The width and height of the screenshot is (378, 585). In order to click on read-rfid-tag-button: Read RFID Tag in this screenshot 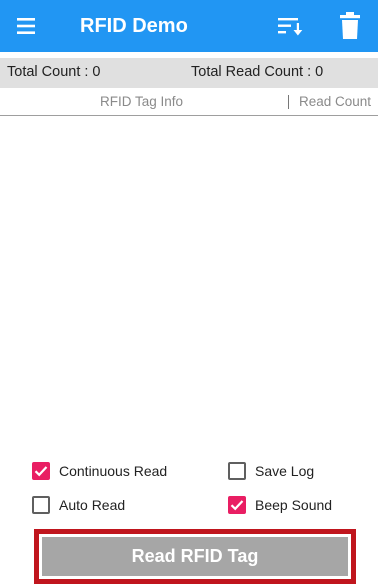, I will do `click(195, 556)`.